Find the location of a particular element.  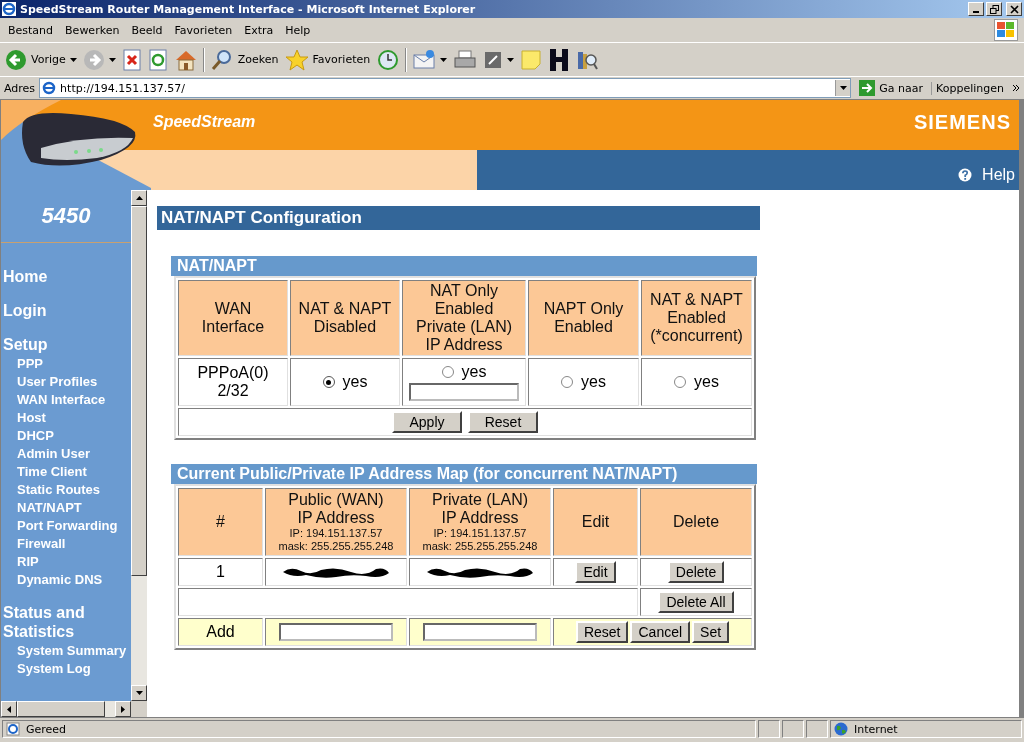

go-arrow-icon is located at coordinates (867, 88).